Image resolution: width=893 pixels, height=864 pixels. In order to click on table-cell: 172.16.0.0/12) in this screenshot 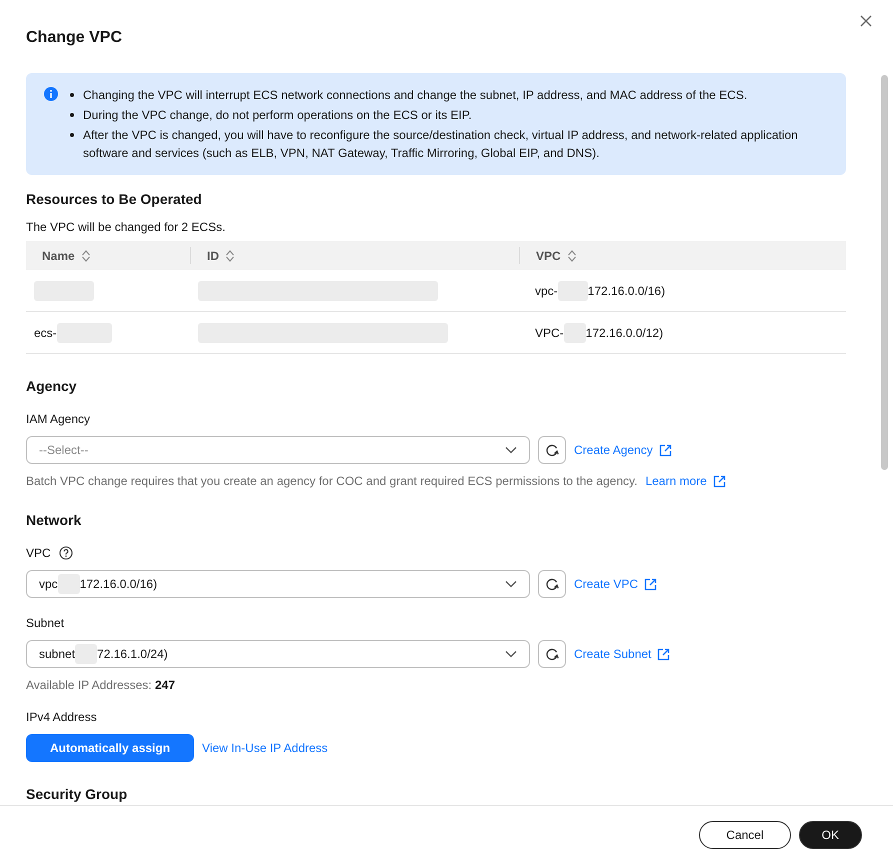, I will do `click(625, 333)`.